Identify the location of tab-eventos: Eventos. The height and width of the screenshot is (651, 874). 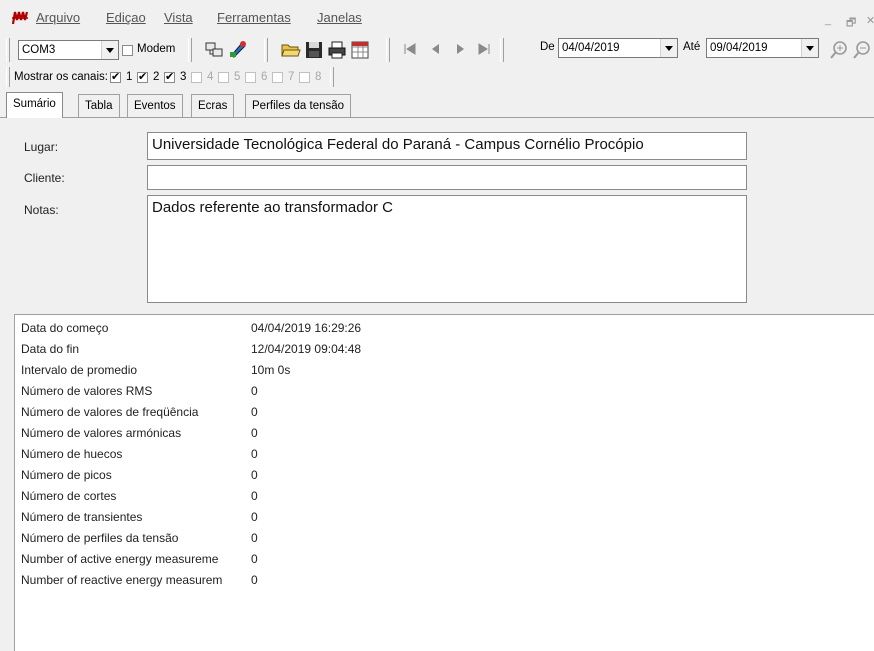
(155, 105).